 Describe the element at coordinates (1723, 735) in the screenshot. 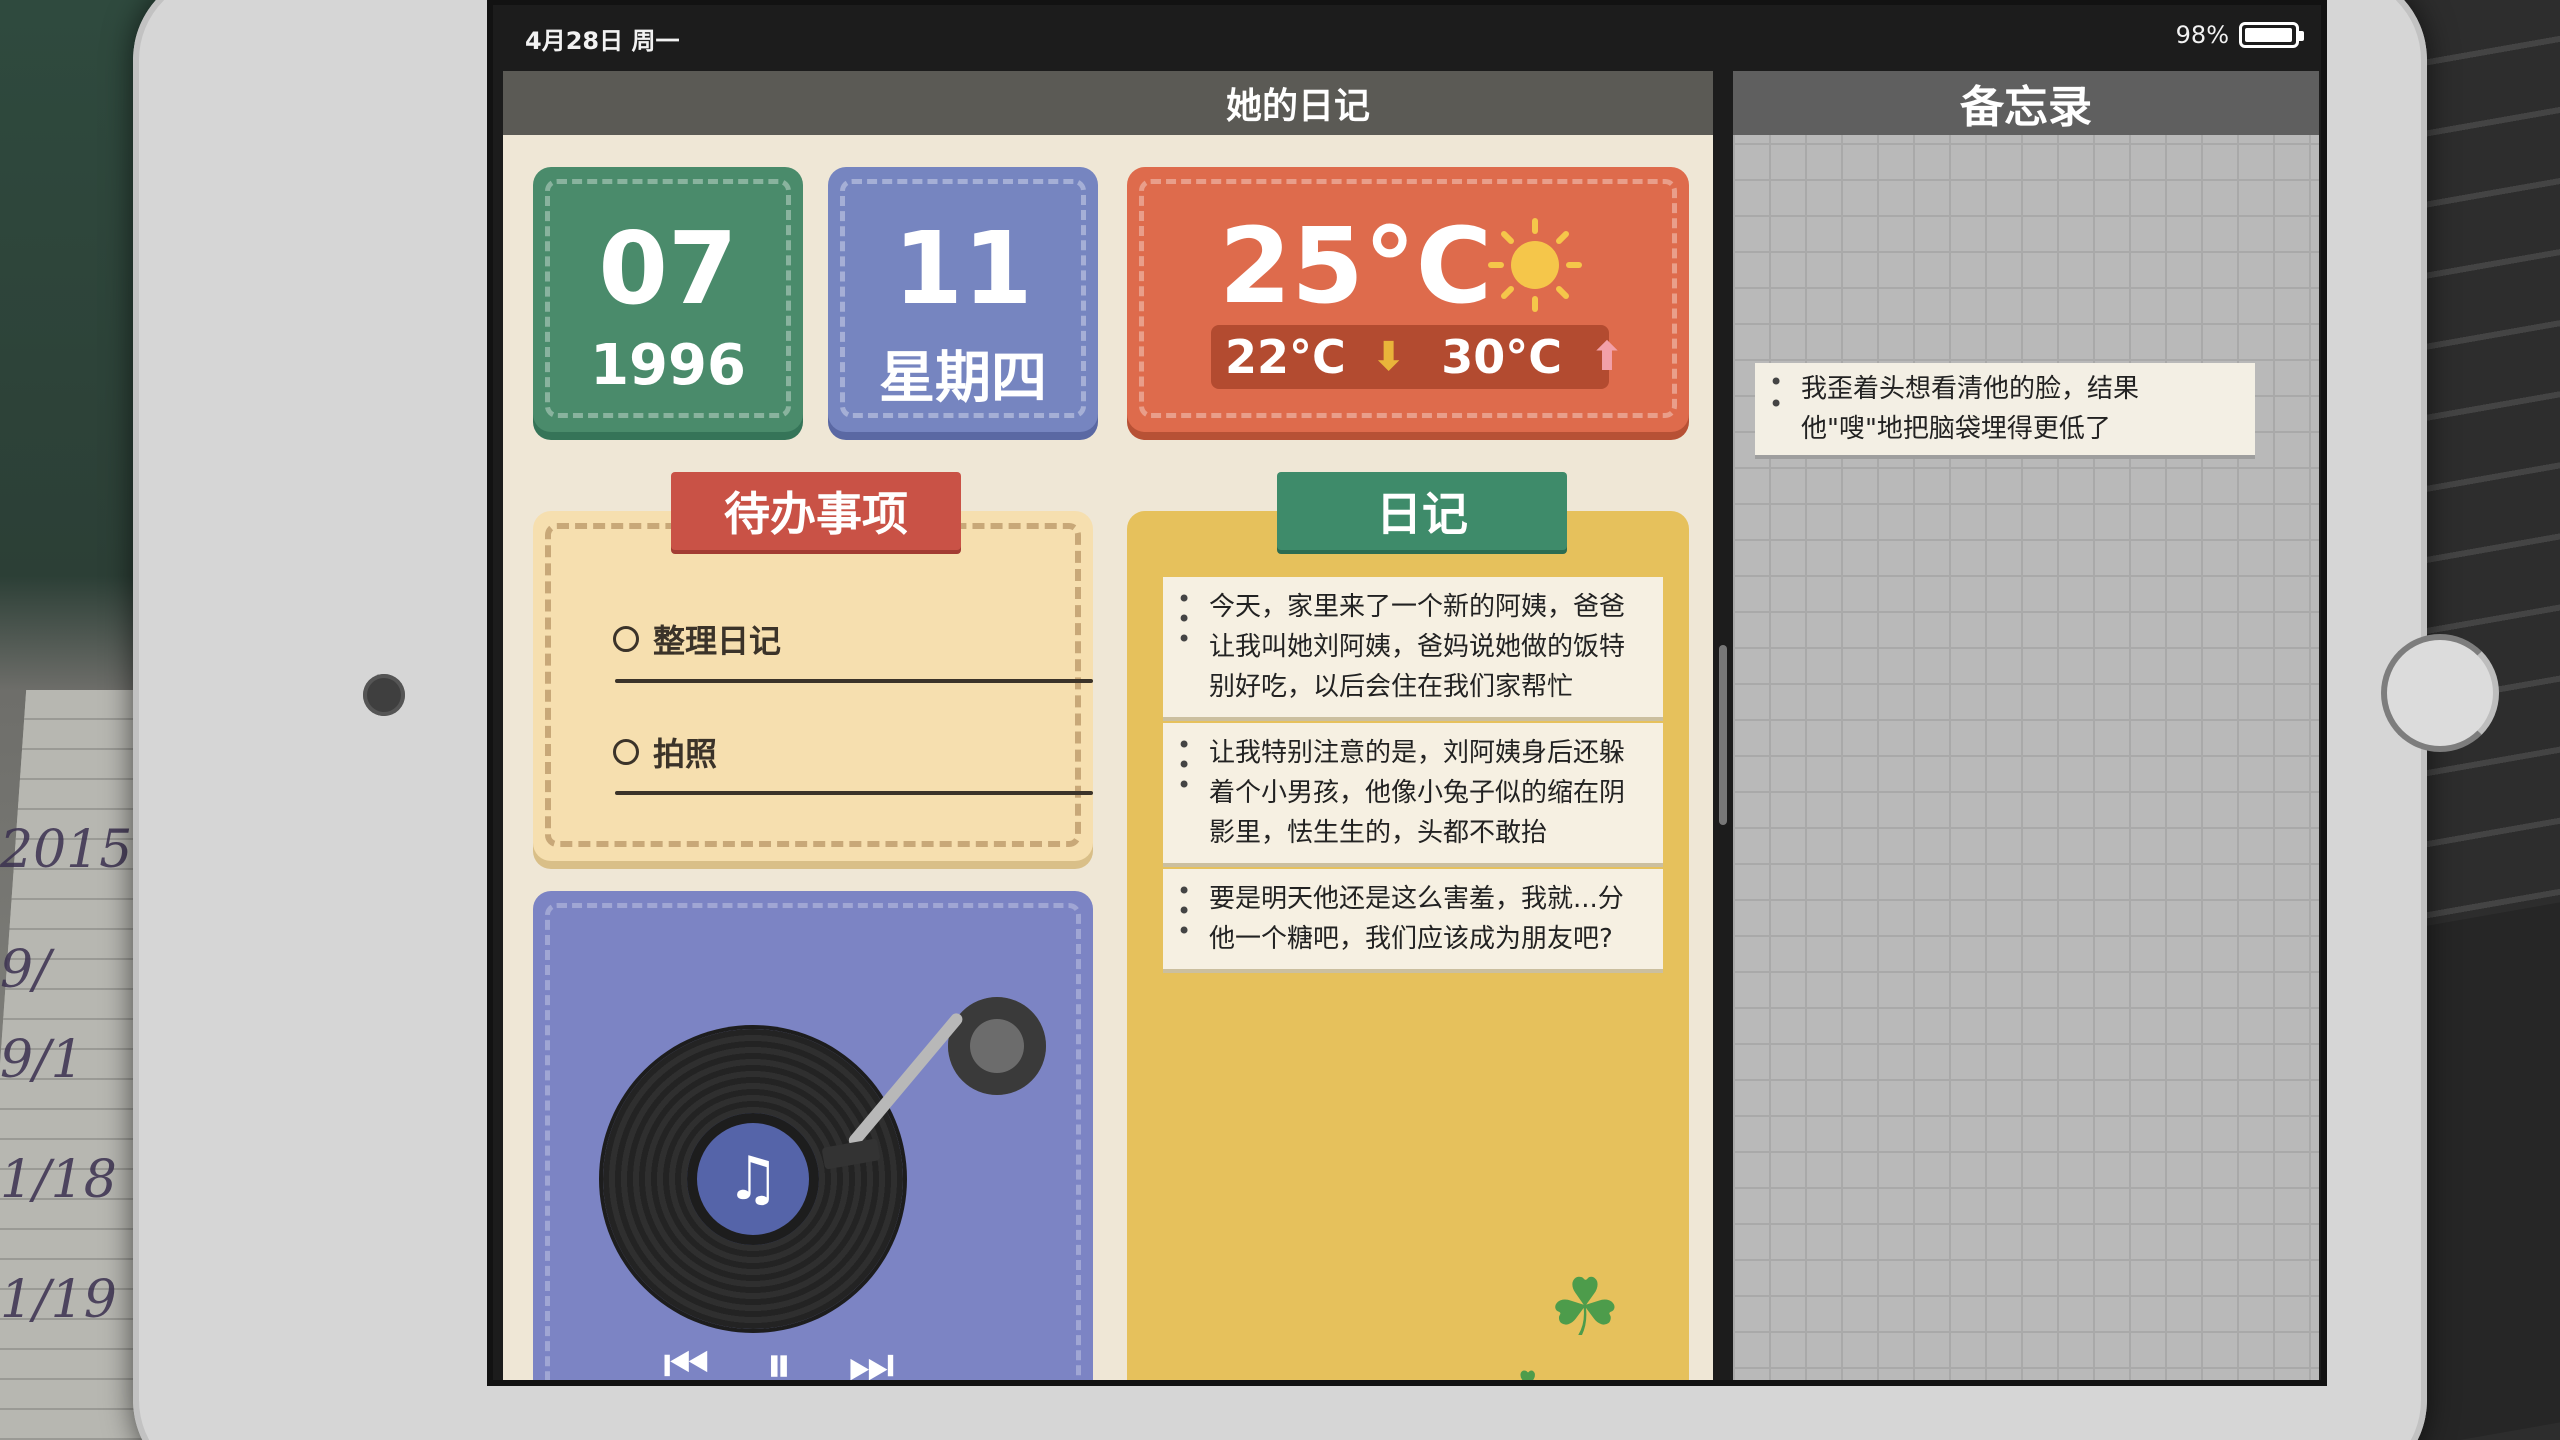

I see `split-view-divider` at that location.